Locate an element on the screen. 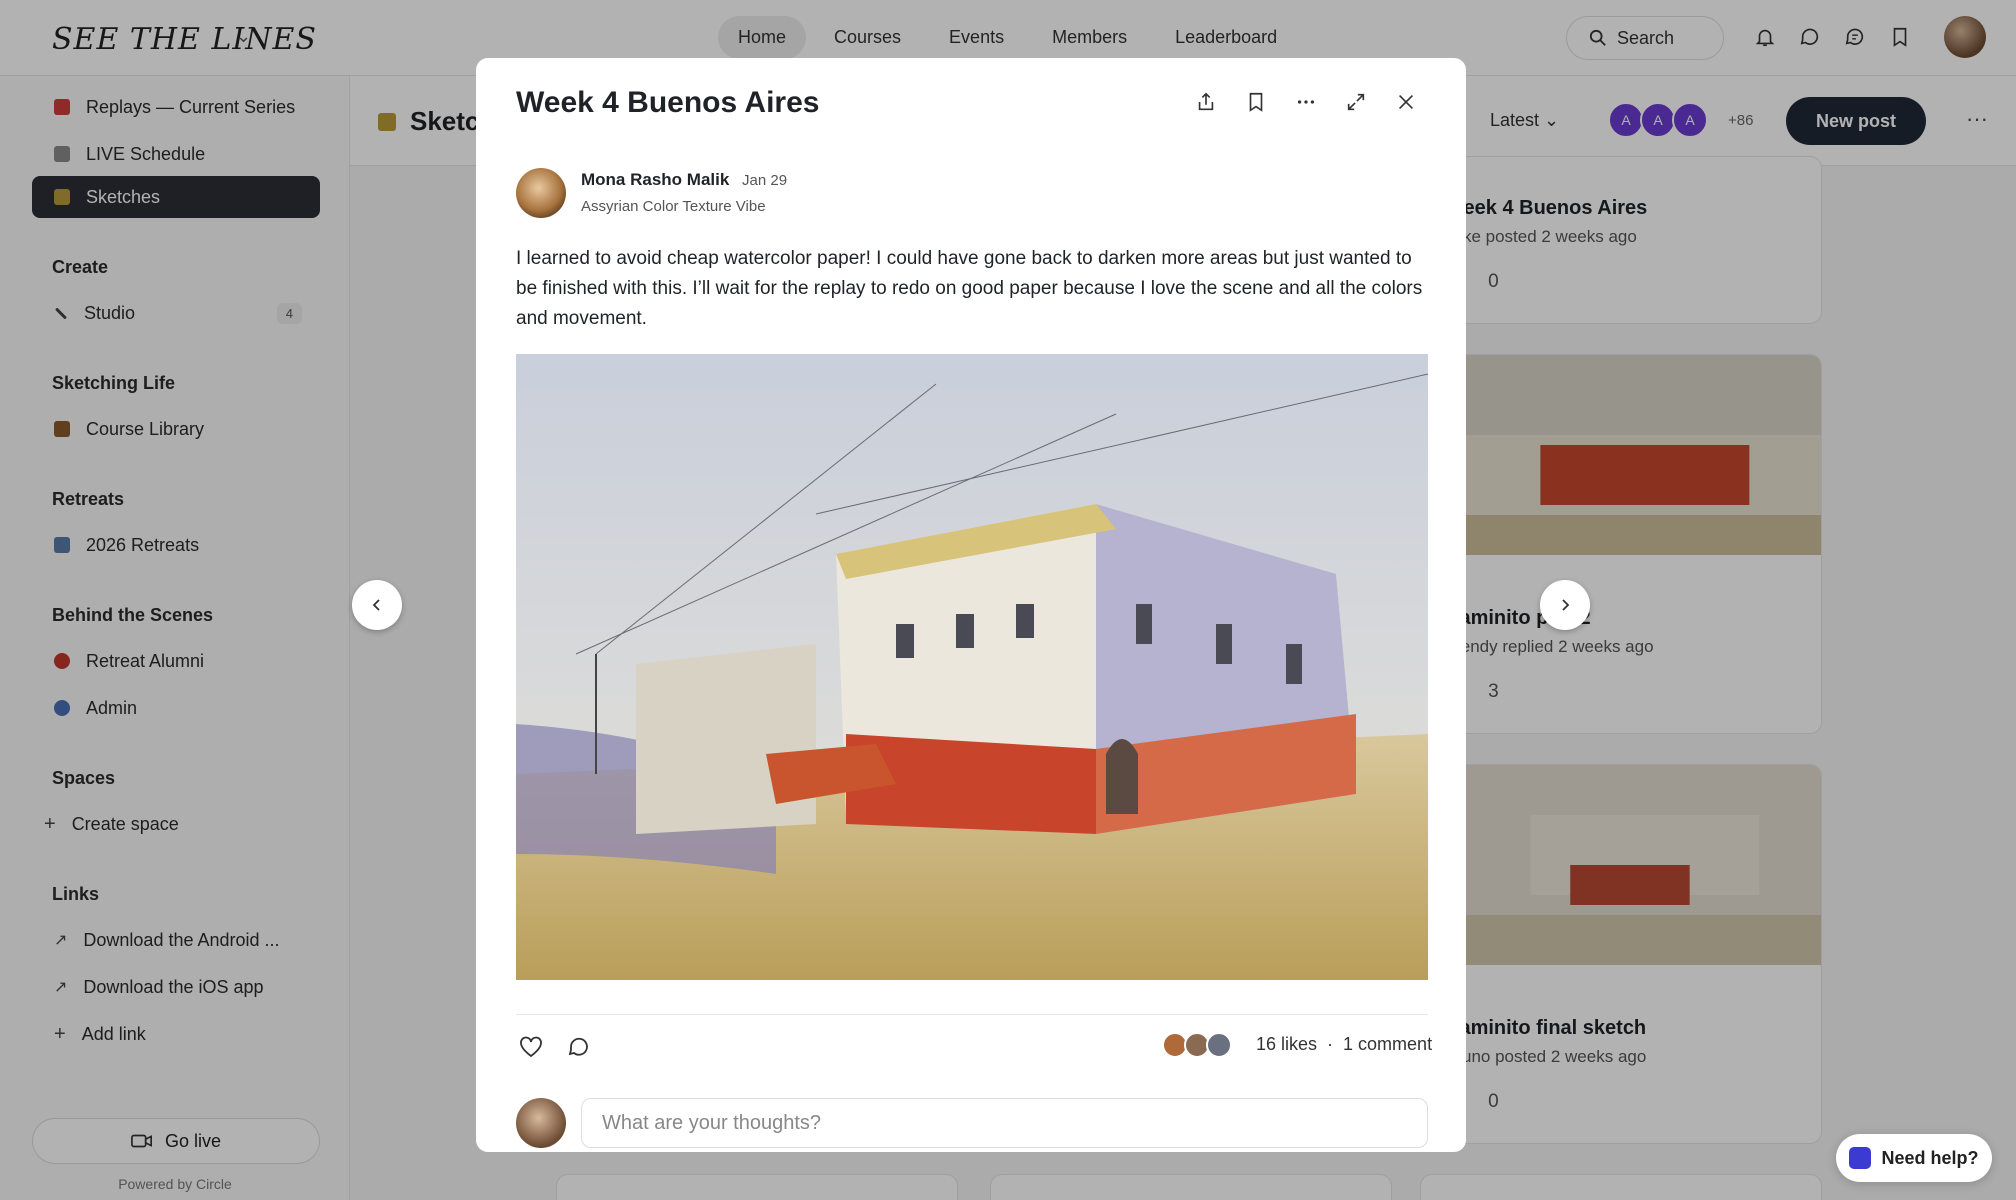 The image size is (2016, 1200). modal-actions is located at coordinates (1306, 102).